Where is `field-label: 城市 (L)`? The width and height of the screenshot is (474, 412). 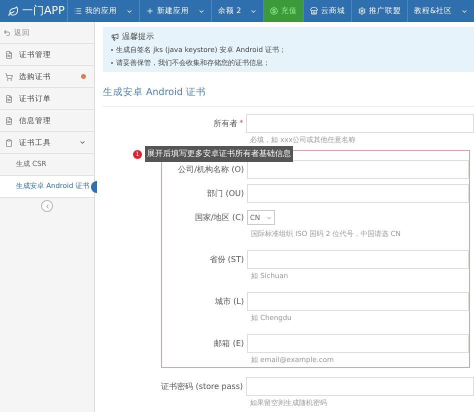 field-label: 城市 (L) is located at coordinates (229, 302).